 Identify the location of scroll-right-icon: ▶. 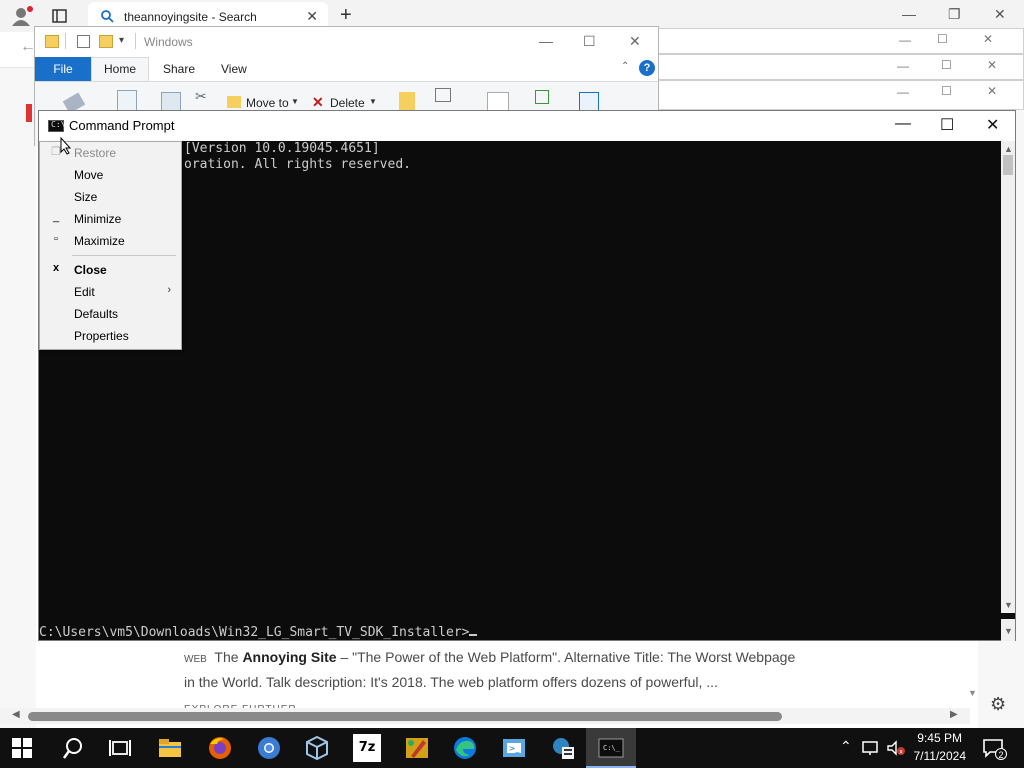
(954, 714).